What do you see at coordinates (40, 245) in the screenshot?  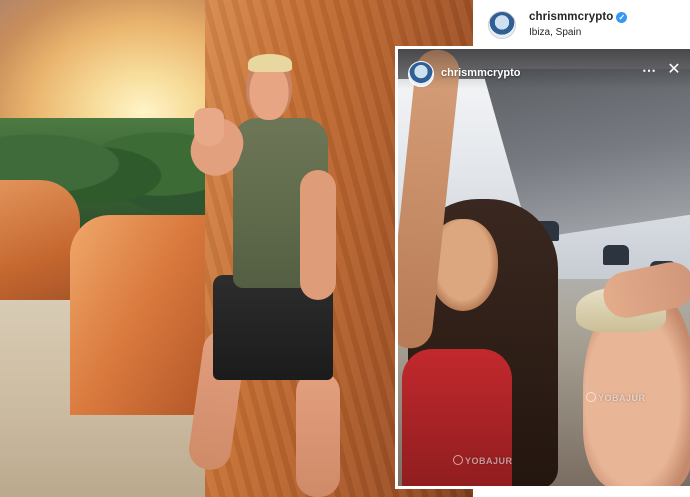 I see `cliff-left` at bounding box center [40, 245].